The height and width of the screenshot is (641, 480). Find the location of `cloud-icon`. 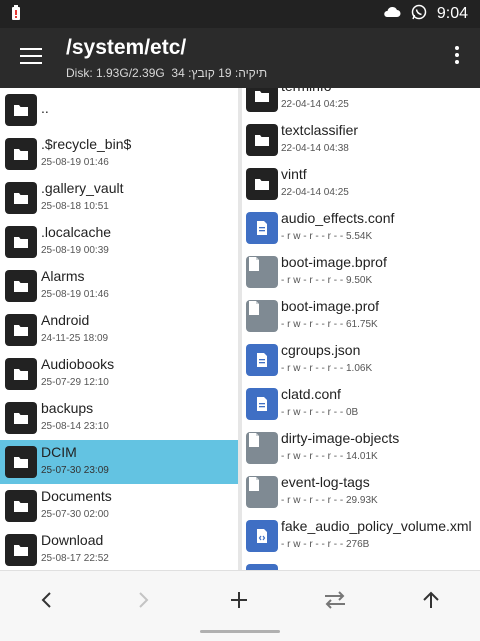

cloud-icon is located at coordinates (392, 14).